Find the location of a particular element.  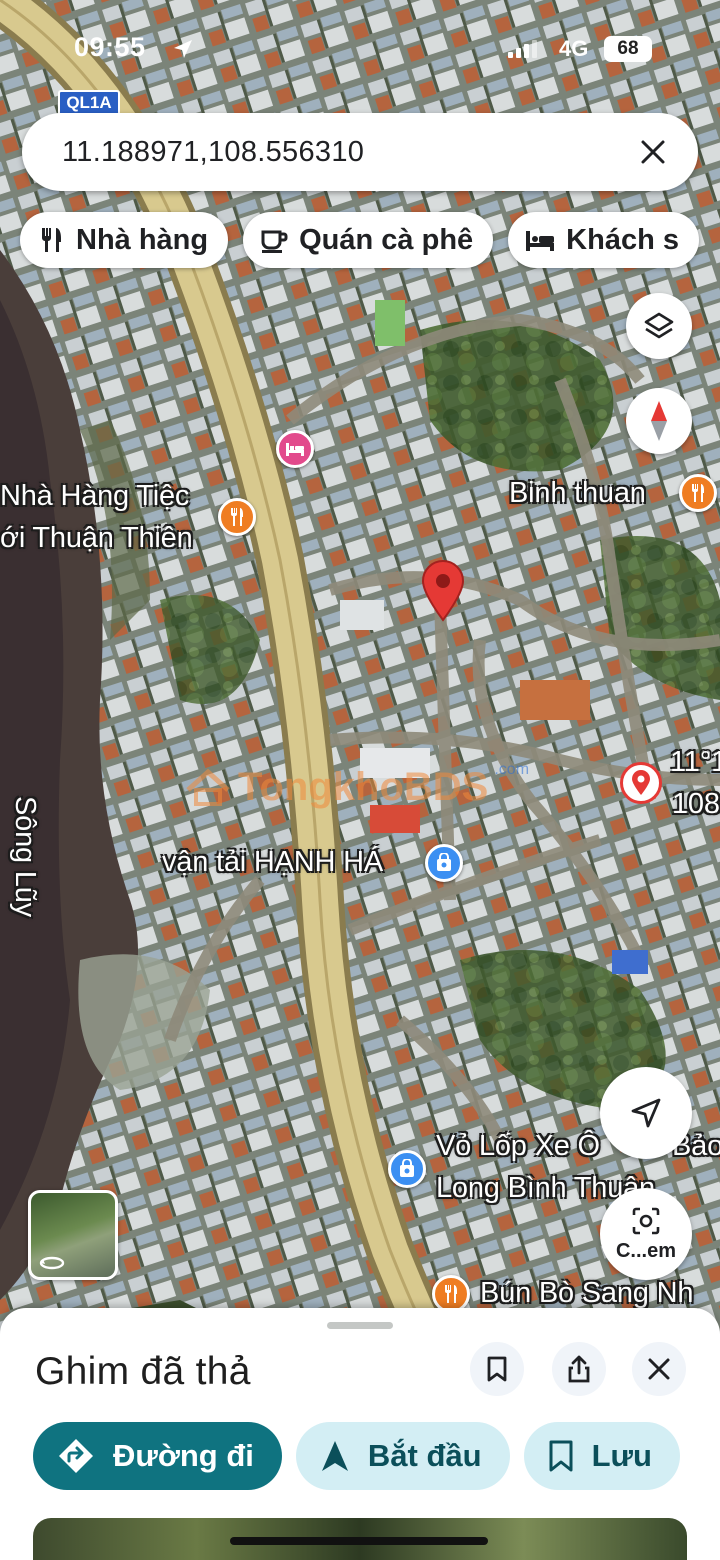

chip-coffee: Quán cà phê is located at coordinates (368, 240).